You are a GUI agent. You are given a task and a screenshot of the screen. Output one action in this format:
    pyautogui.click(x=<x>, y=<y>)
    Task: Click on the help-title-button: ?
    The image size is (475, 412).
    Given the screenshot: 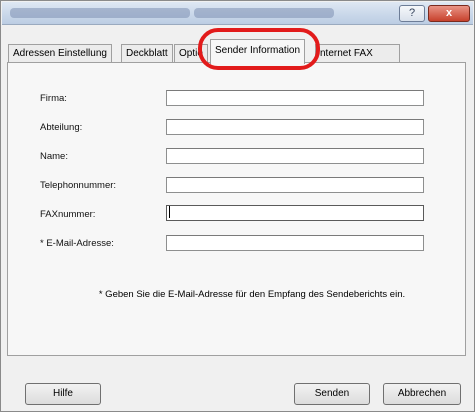 What is the action you would take?
    pyautogui.click(x=412, y=13)
    